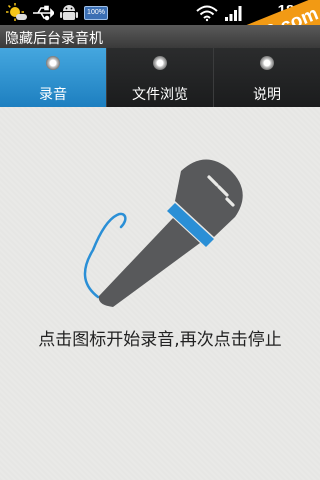 The width and height of the screenshot is (320, 480). I want to click on title-bar: 隐藏后台录音机, so click(160, 37).